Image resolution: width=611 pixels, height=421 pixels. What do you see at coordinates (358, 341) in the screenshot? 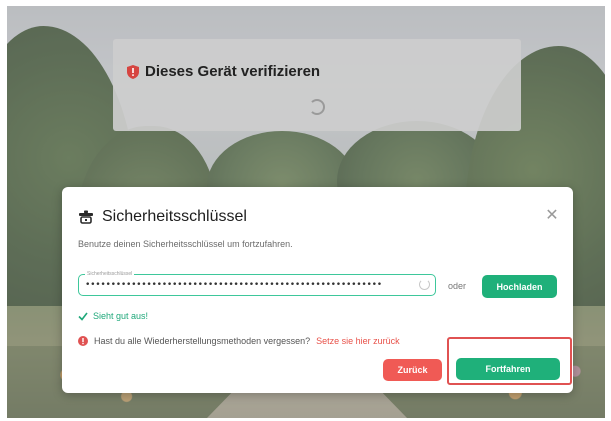
I see `reset-link: Setze sie hier zurück` at bounding box center [358, 341].